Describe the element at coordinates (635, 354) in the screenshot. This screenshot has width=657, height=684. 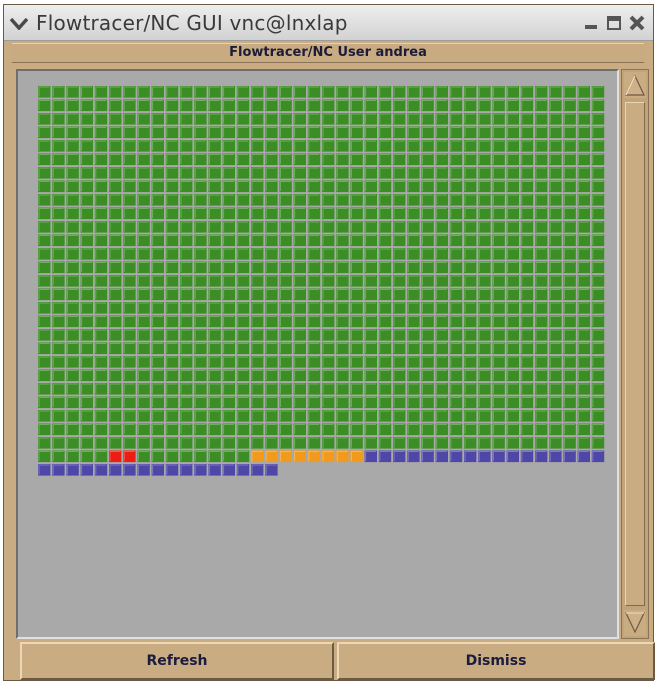
I see `scrollbar-thumb` at that location.